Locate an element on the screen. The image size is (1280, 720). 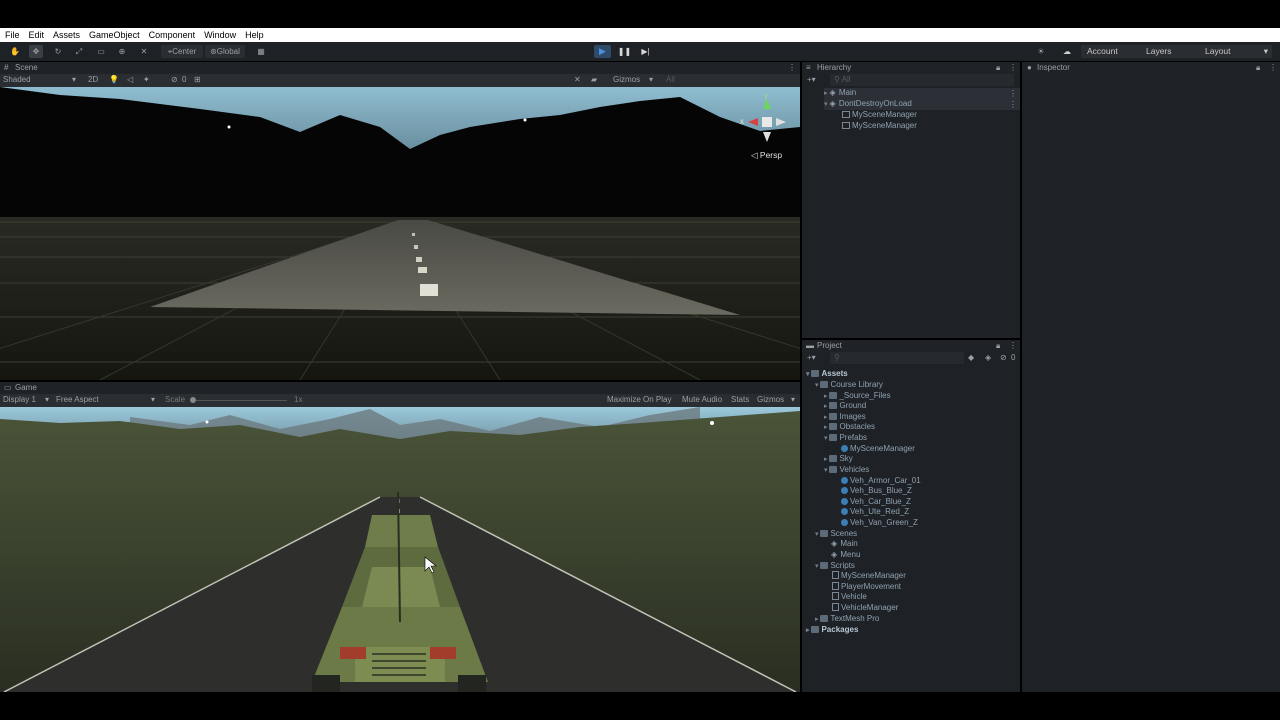
transform-tool-icon: ⊕ is located at coordinates (122, 51).